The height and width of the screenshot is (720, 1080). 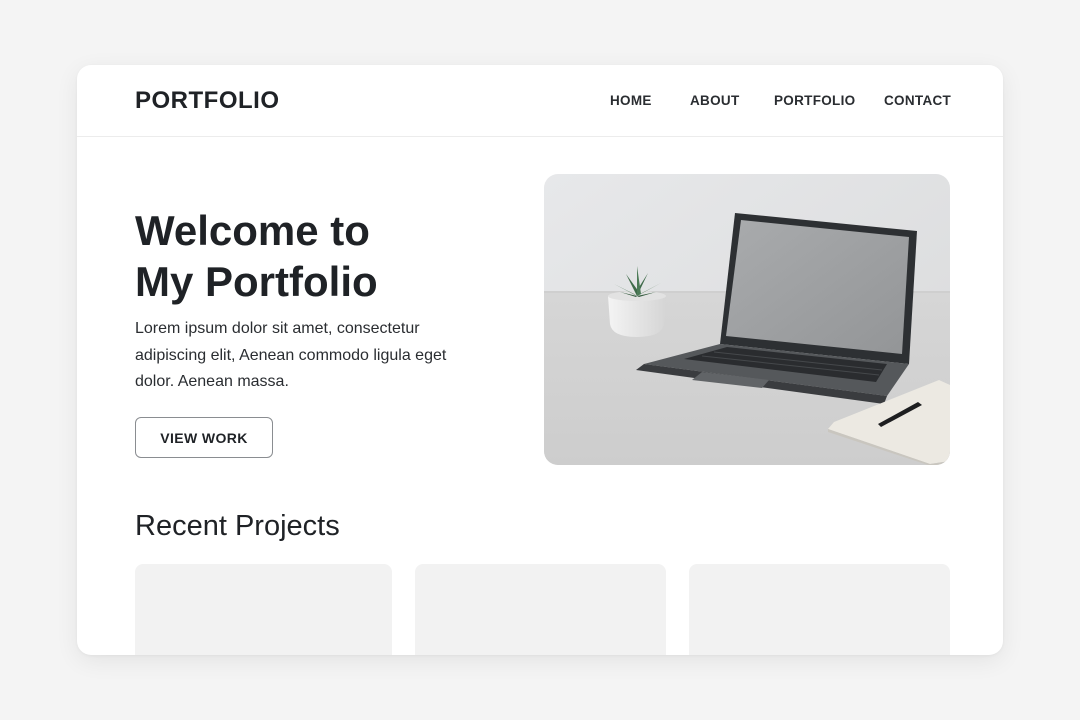 I want to click on recent-projects-heading: Recent Projects, so click(x=237, y=526).